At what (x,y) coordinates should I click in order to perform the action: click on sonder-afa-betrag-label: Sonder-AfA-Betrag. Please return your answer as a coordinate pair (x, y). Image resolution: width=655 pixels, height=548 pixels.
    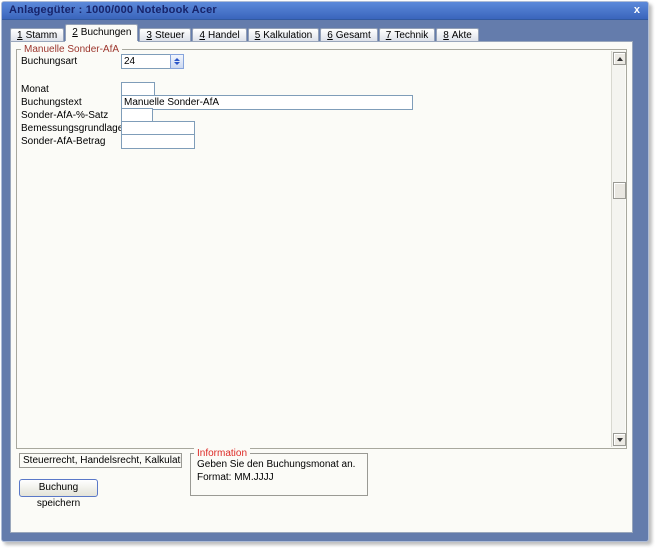
    Looking at the image, I should click on (63, 141).